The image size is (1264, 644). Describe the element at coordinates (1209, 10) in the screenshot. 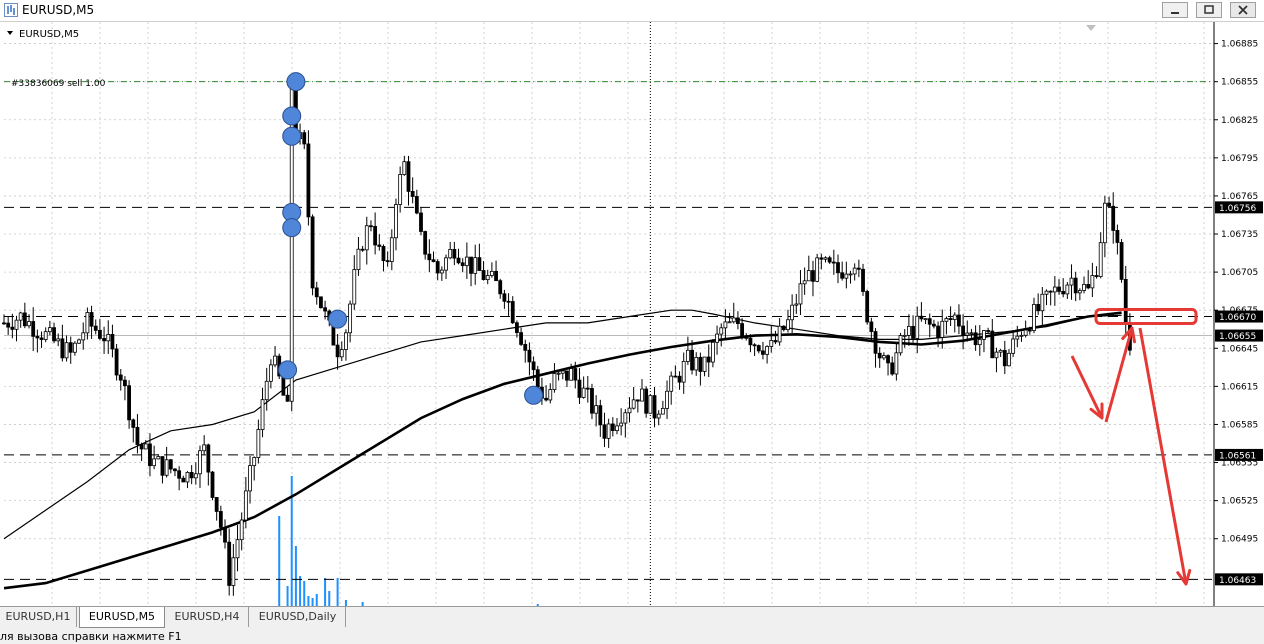

I see `restore-button` at that location.